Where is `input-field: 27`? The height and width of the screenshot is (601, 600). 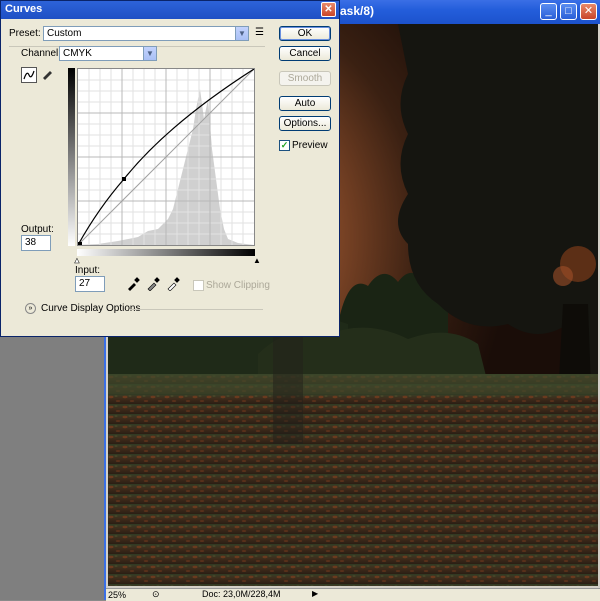
input-field: 27 is located at coordinates (90, 284).